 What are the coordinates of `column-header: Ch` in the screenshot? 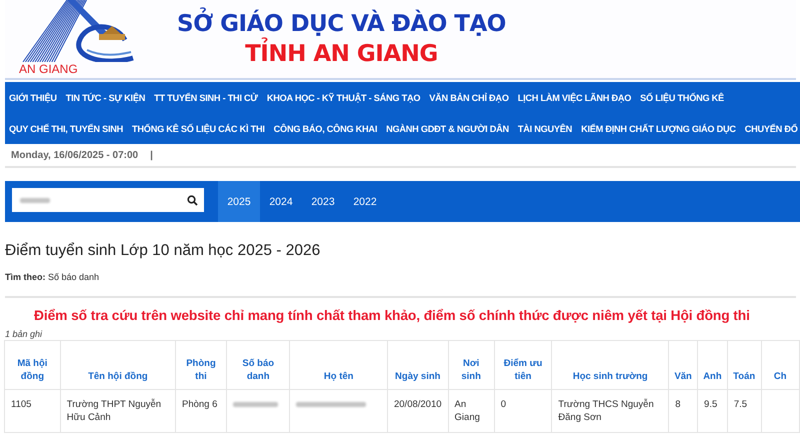 It's located at (780, 365).